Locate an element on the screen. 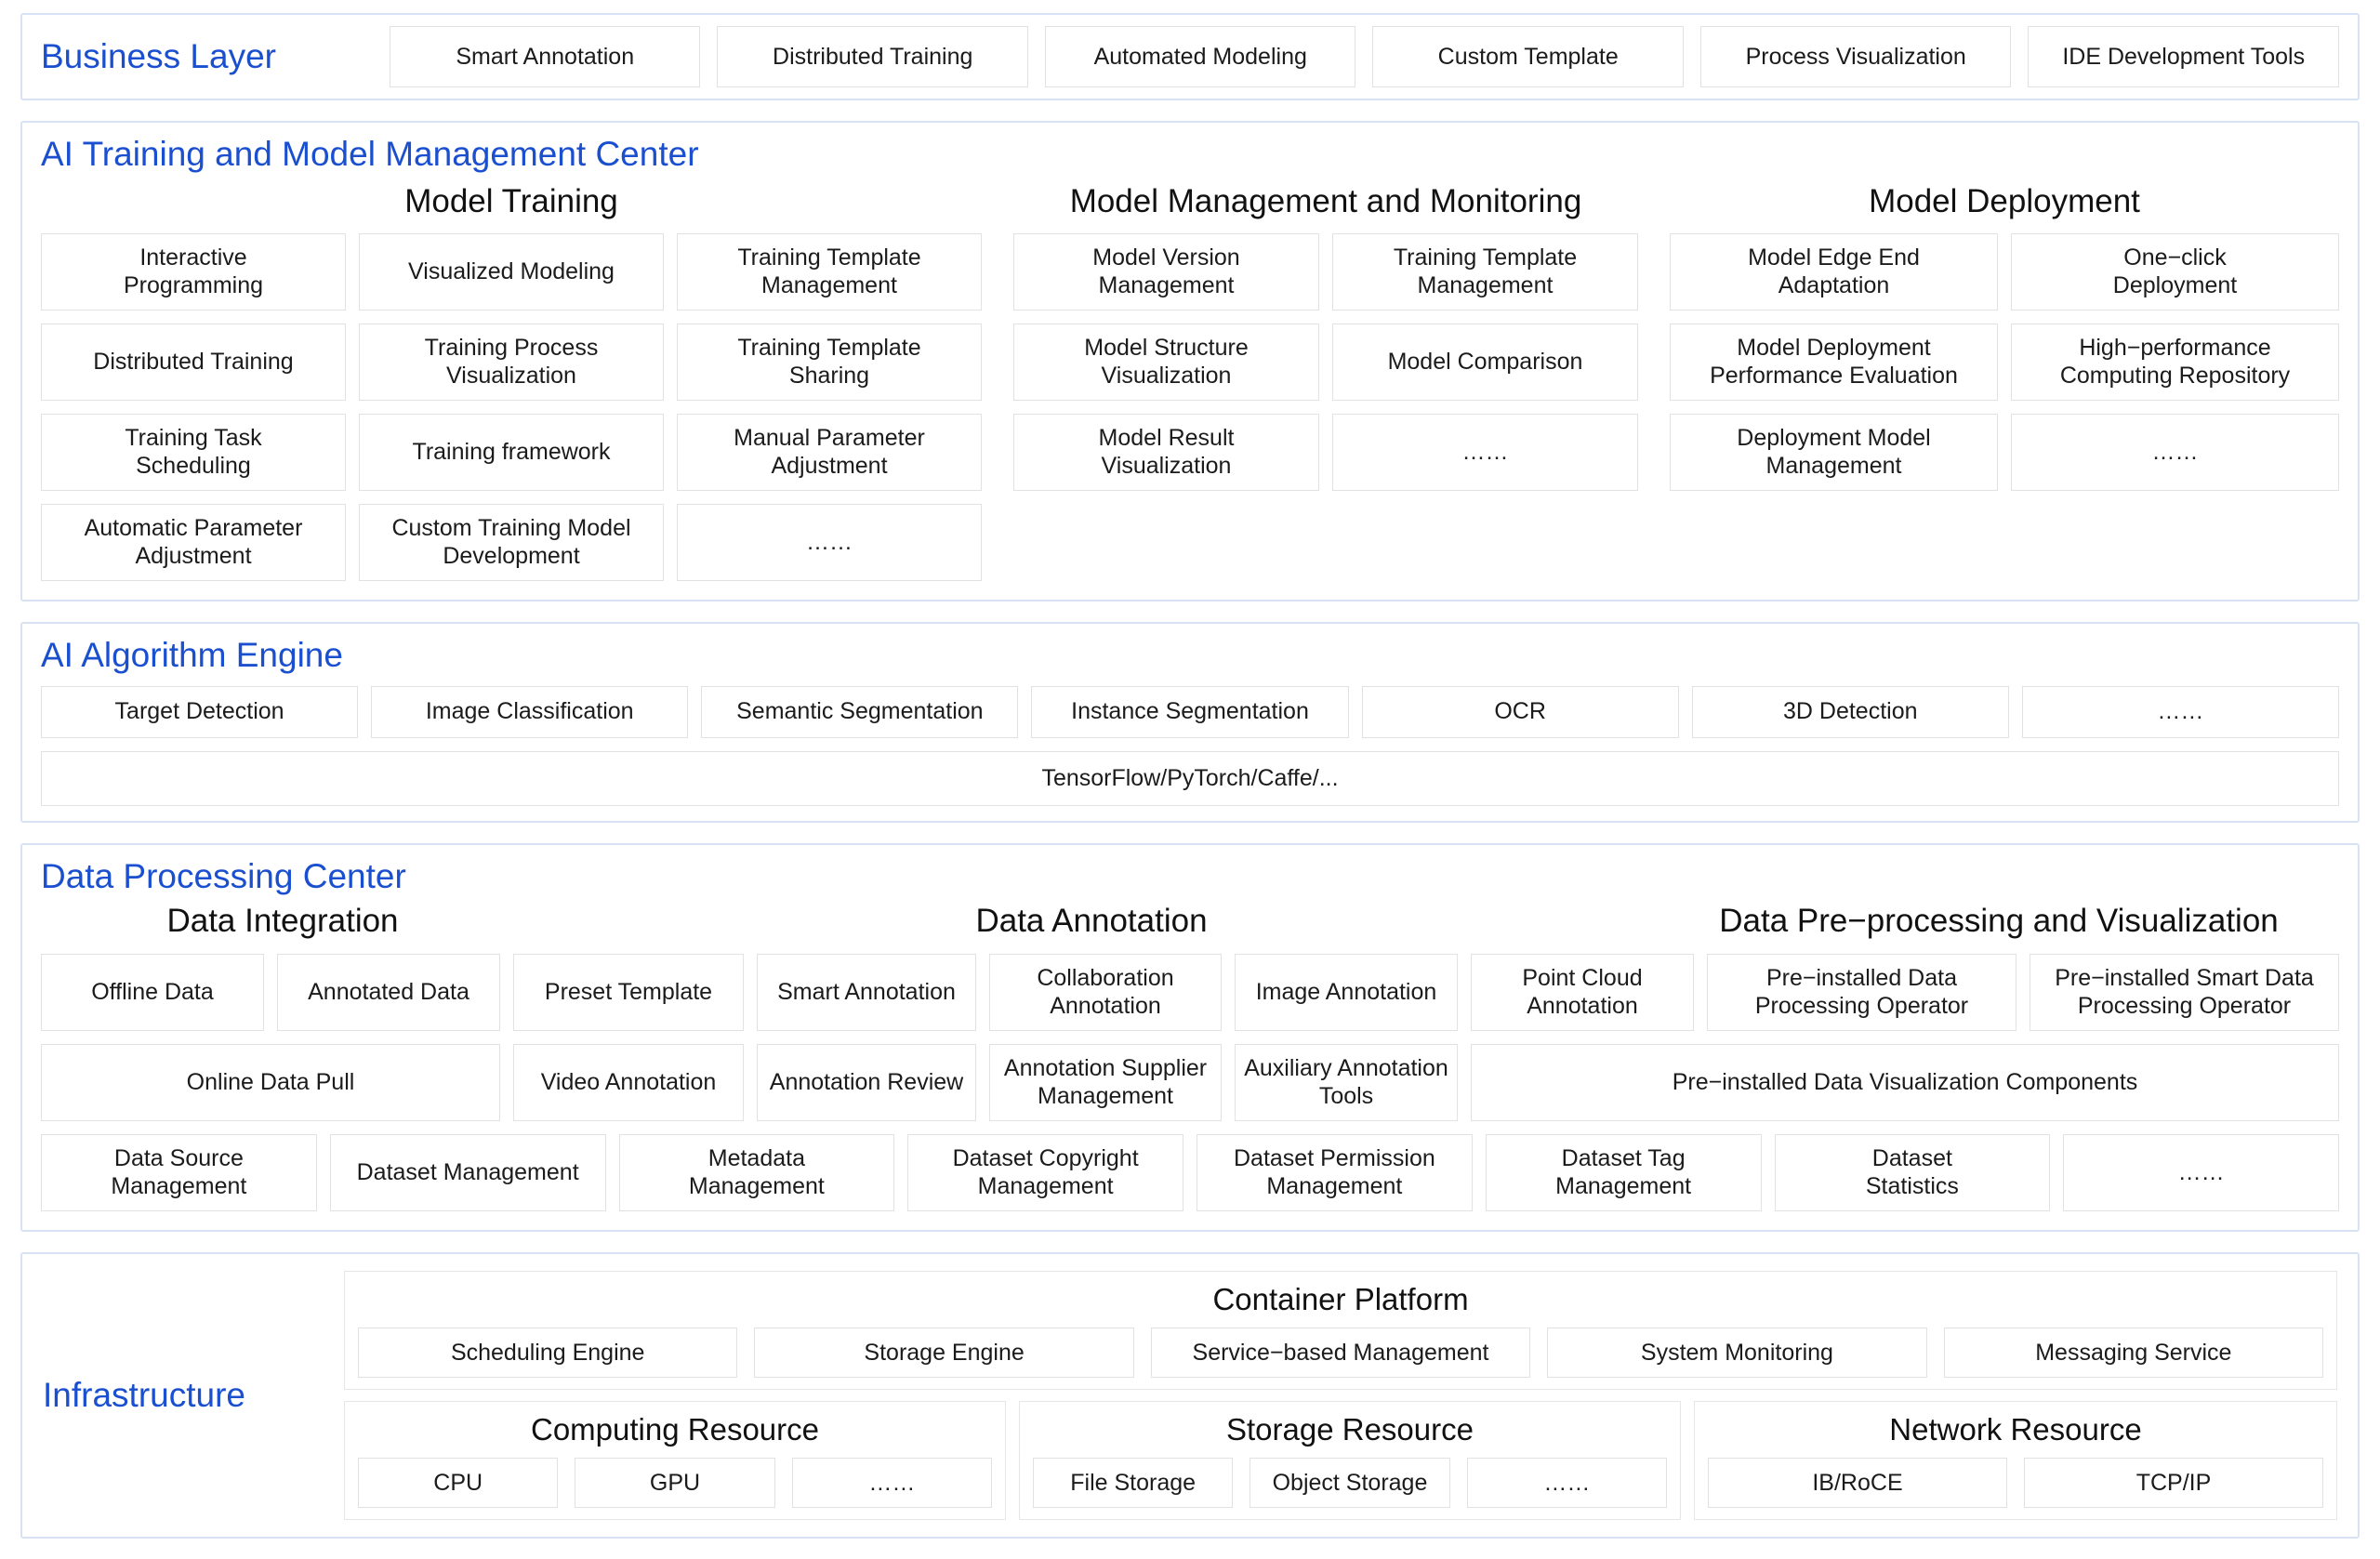 Image resolution: width=2380 pixels, height=1559 pixels. data-cell: Dataset Copyright Management is located at coordinates (1045, 1172).